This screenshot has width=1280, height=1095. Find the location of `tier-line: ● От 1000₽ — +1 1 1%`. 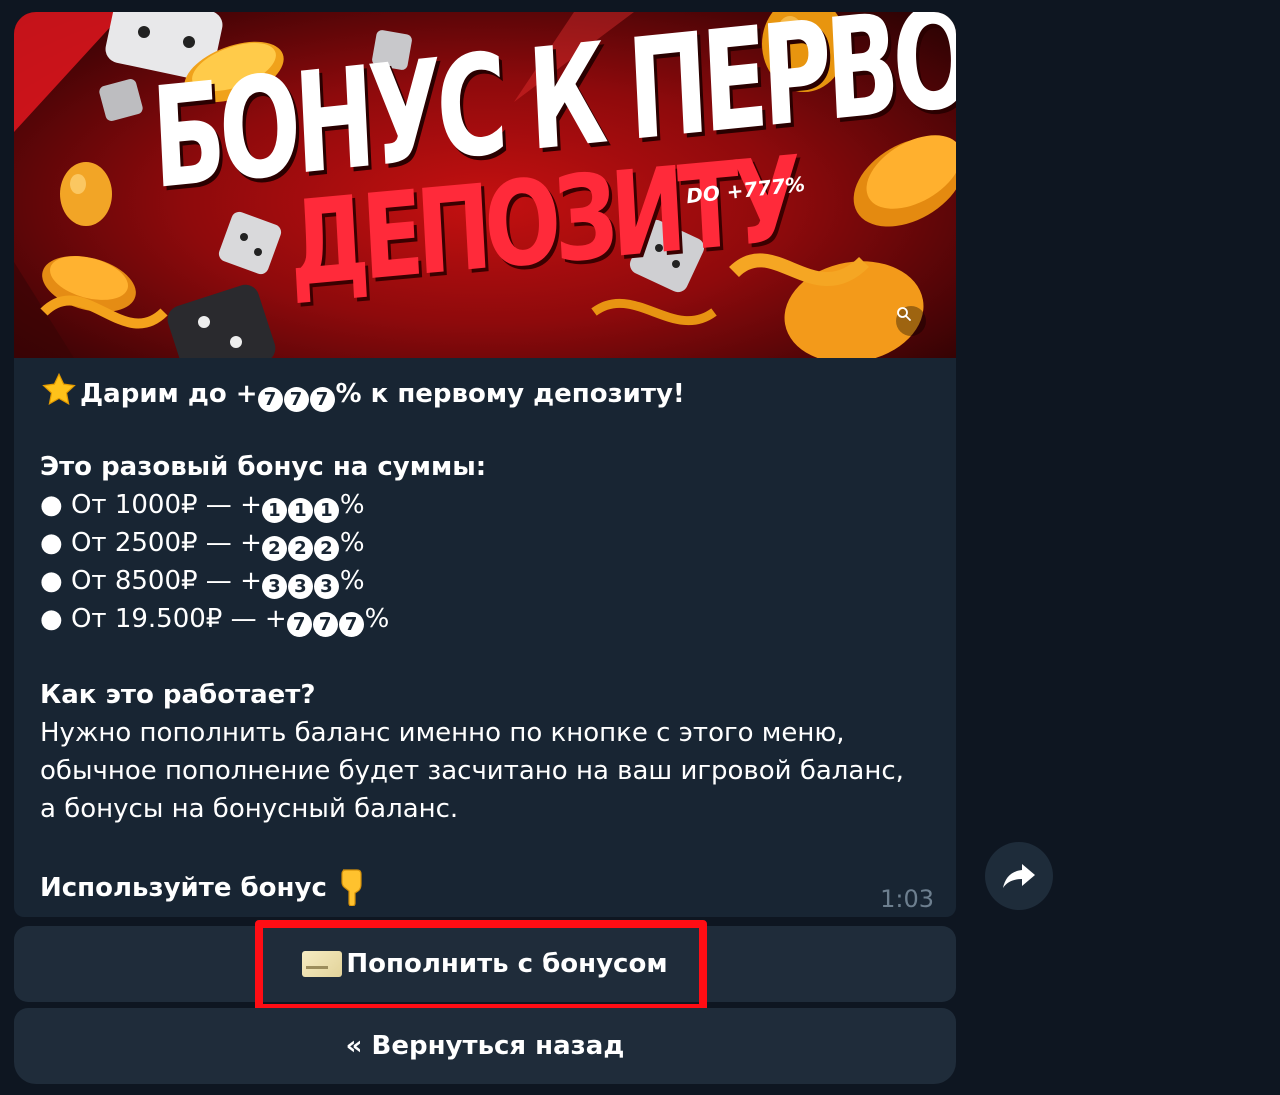

tier-line: ● От 1000₽ — +1 1 1% is located at coordinates (202, 506).